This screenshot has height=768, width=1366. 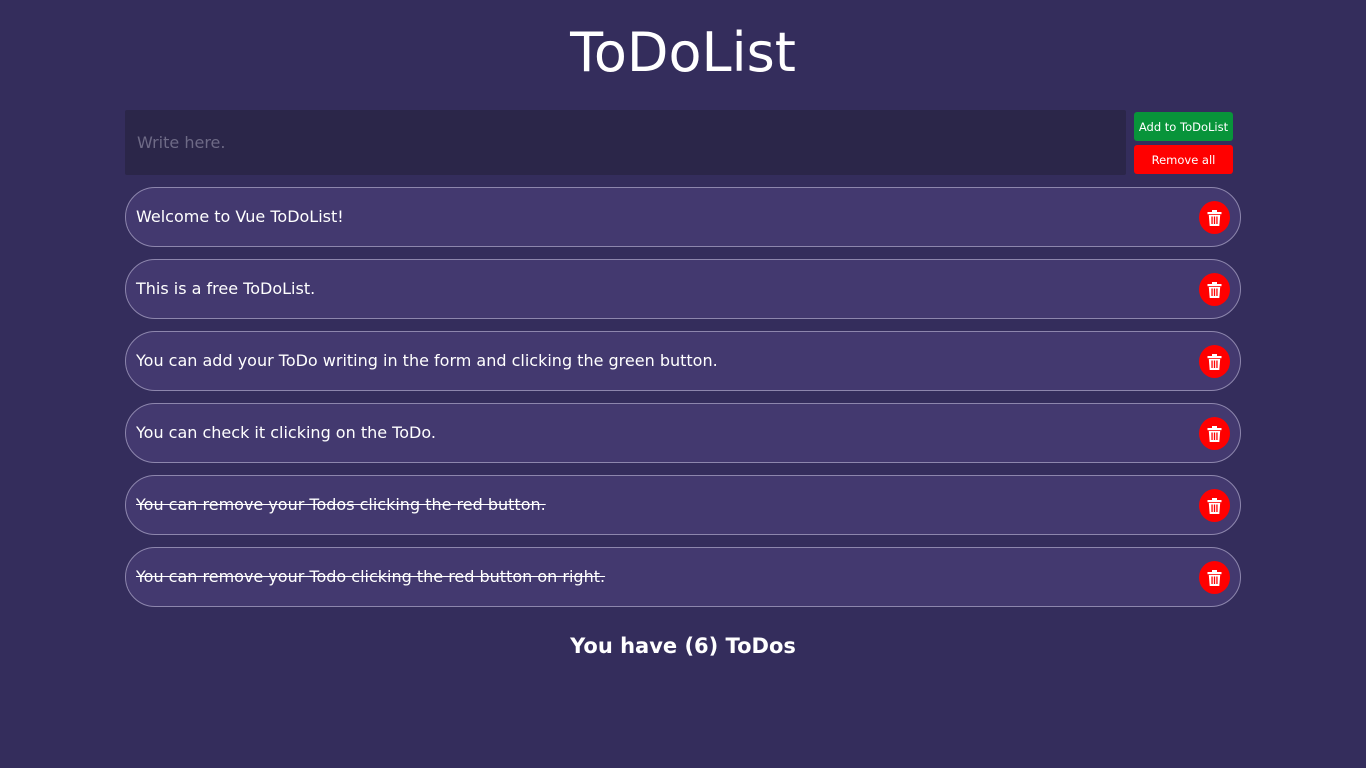 I want to click on todo-form: Add to ToDoList Remove all, so click(x=680, y=142).